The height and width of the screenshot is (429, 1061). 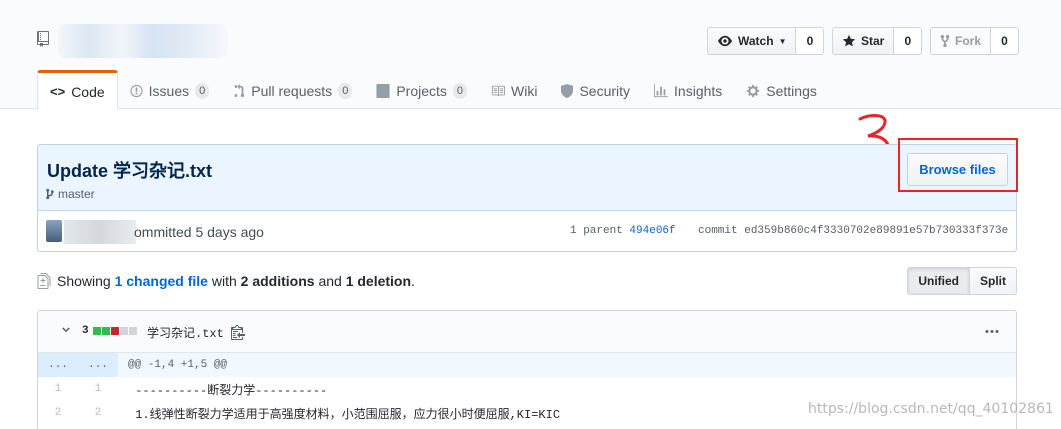 I want to click on with-text: with, so click(x=224, y=281).